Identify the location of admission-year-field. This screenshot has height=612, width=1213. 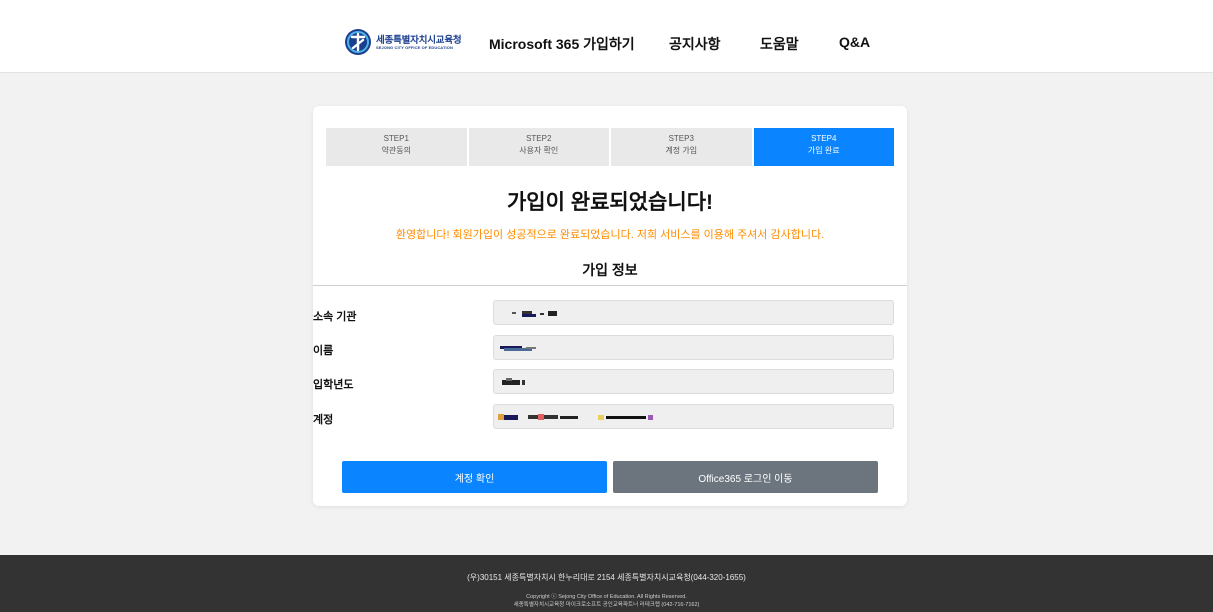
(693, 381).